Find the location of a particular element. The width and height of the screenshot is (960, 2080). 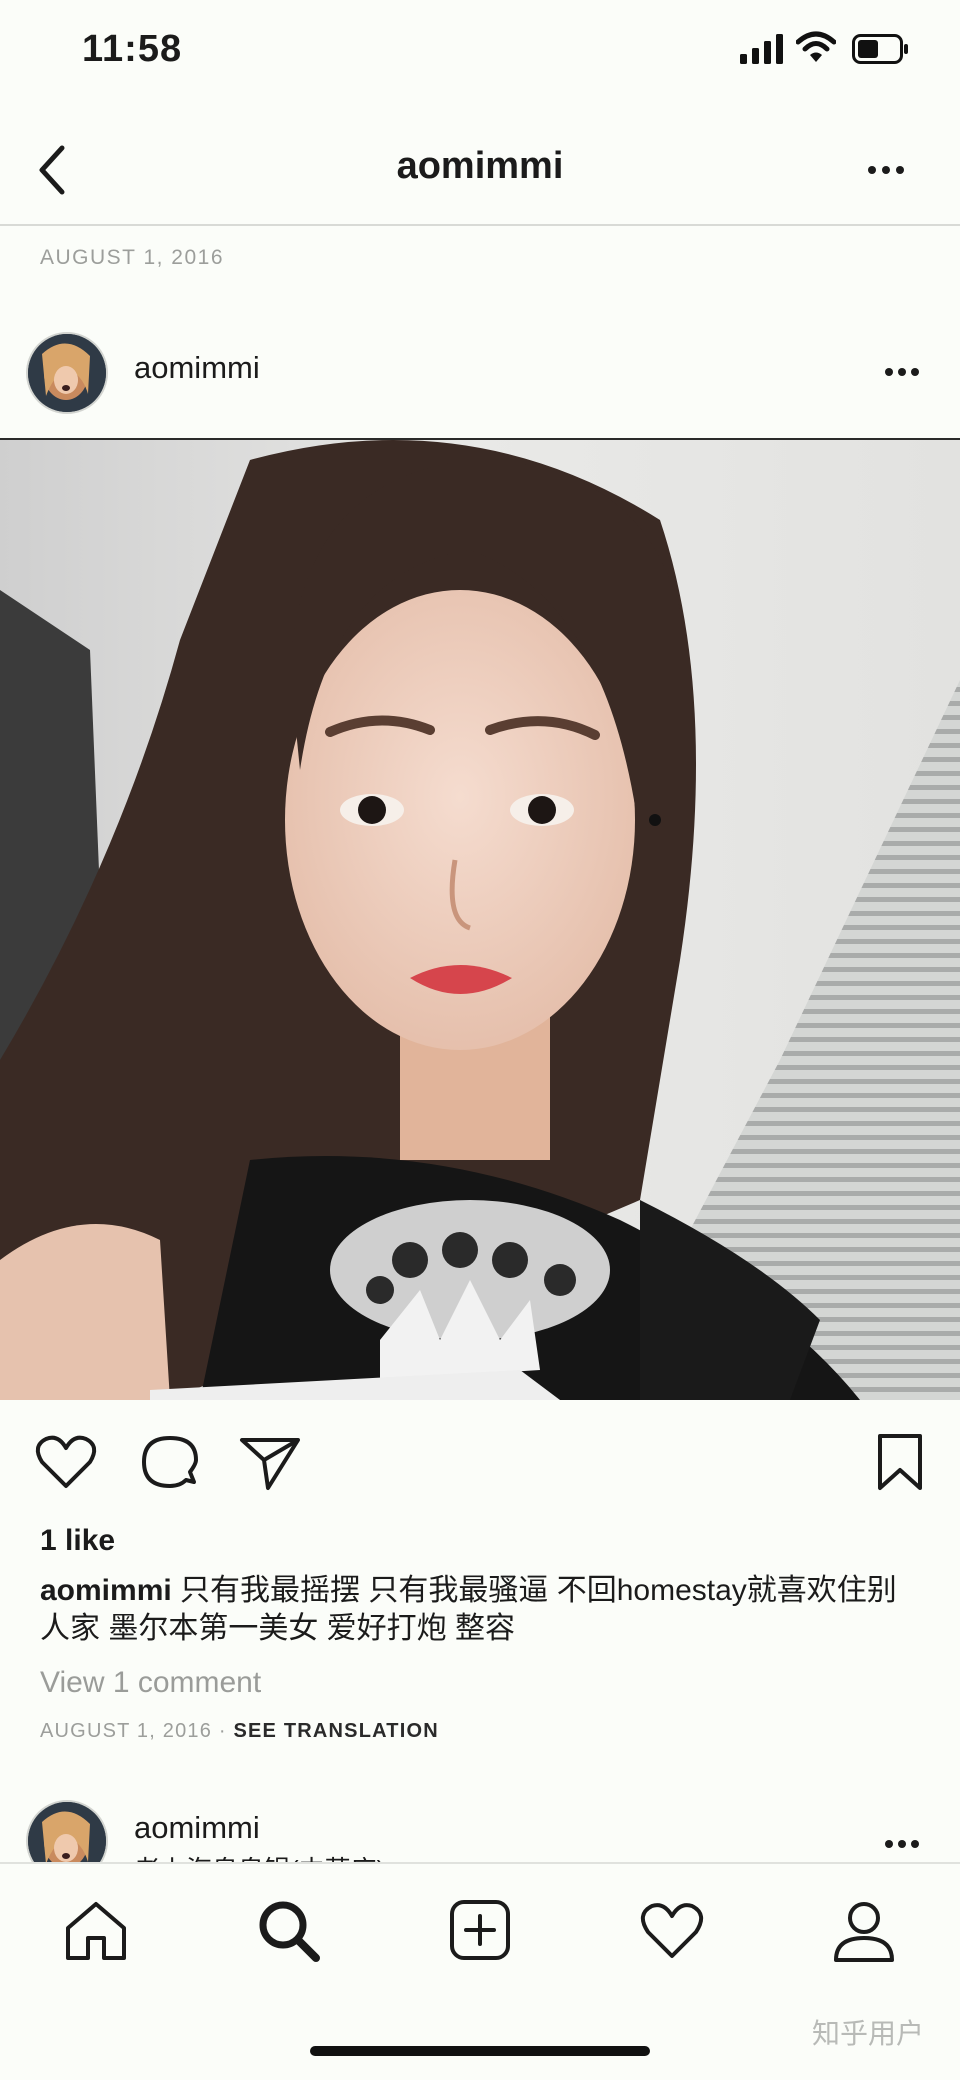

likes-count: 1 like is located at coordinates (77, 1541).